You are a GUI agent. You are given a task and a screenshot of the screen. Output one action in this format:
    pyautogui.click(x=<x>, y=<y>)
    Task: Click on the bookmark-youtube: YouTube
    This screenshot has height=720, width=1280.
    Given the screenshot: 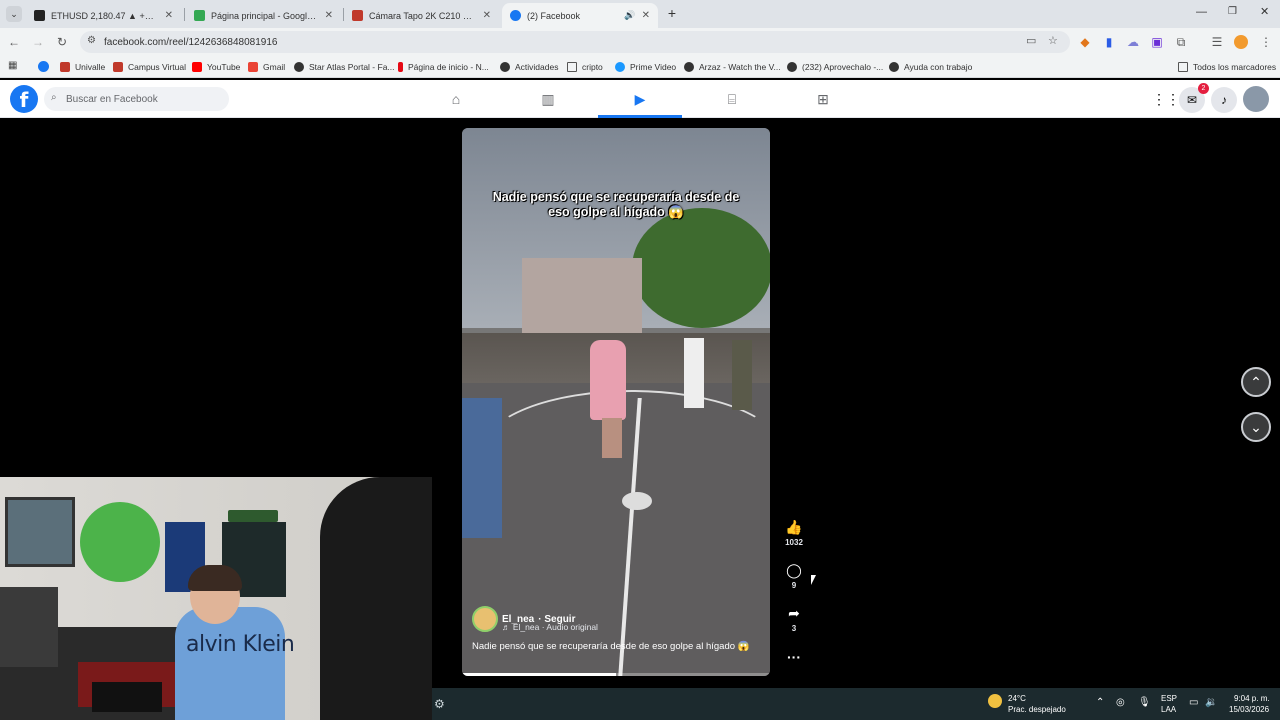 What is the action you would take?
    pyautogui.click(x=216, y=67)
    